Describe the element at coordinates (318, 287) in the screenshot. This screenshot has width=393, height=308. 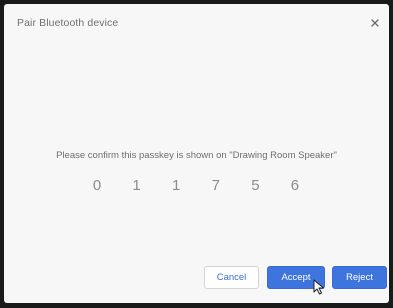
I see `mouse-pointer-icon` at that location.